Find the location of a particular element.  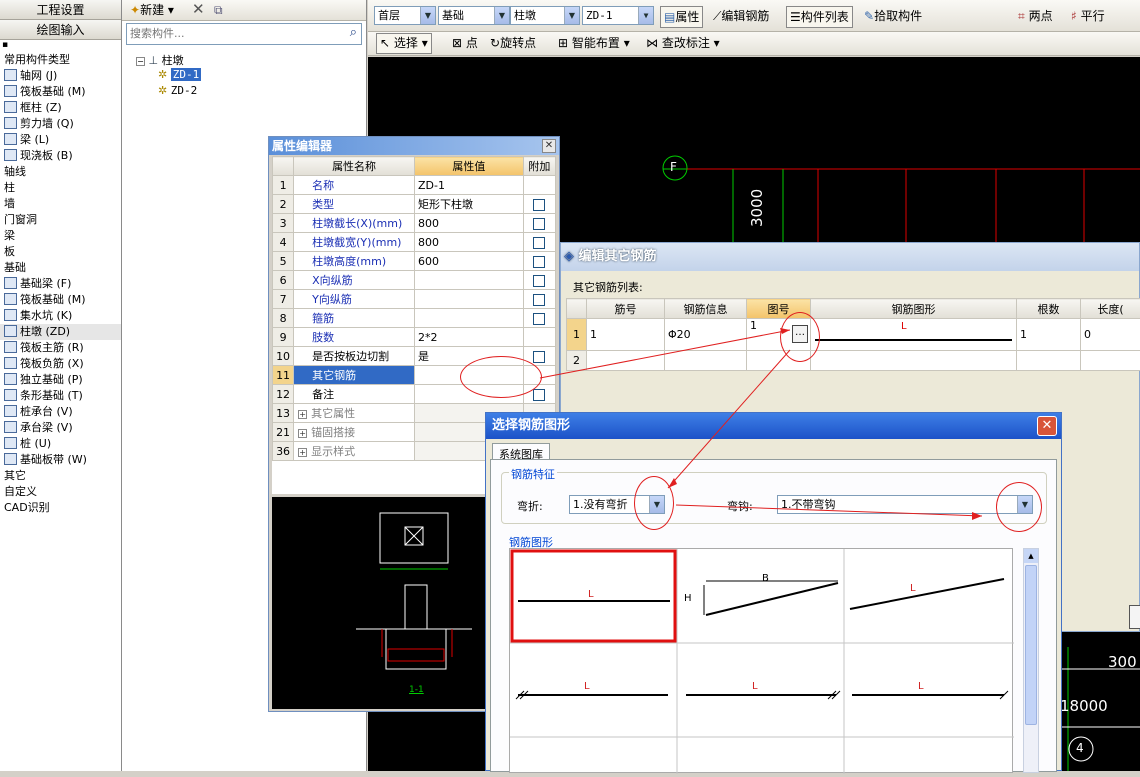

nav-item-raft-2: 筏板基础 (M) is located at coordinates (60, 300).